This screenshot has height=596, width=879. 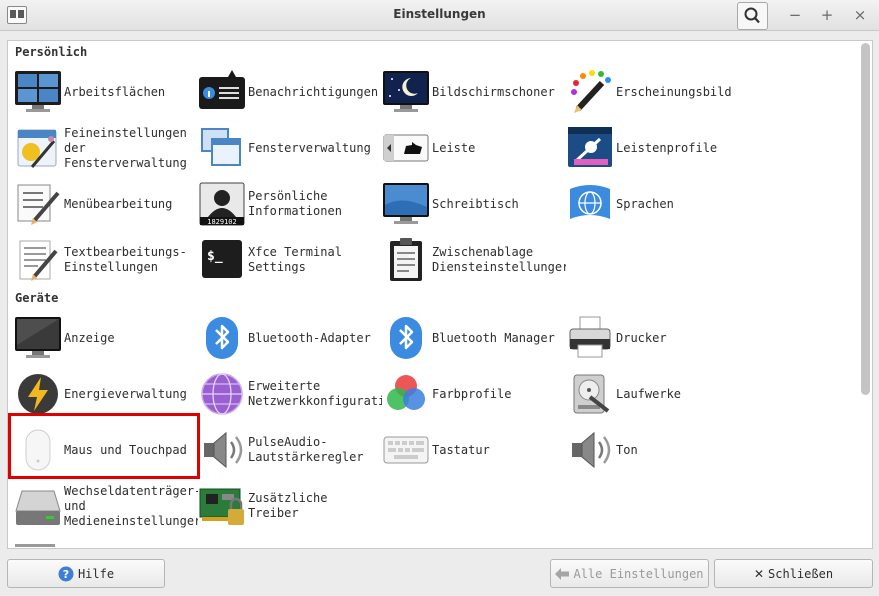 What do you see at coordinates (641, 337) in the screenshot?
I see `settings-item-label: Drucker` at bounding box center [641, 337].